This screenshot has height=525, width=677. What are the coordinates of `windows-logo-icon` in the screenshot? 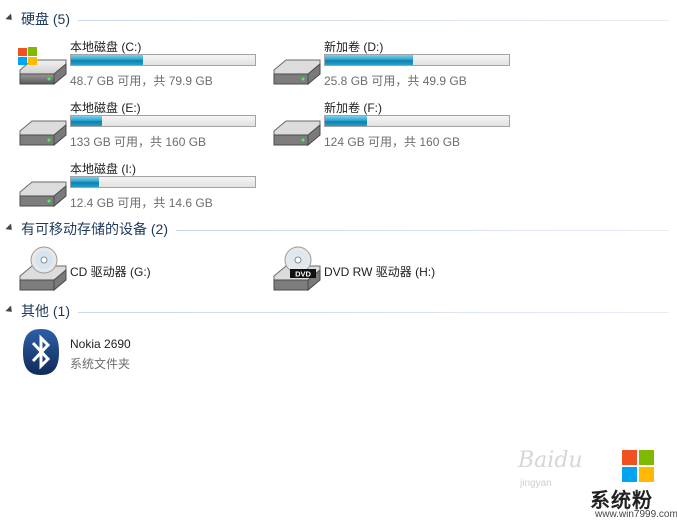 It's located at (638, 466).